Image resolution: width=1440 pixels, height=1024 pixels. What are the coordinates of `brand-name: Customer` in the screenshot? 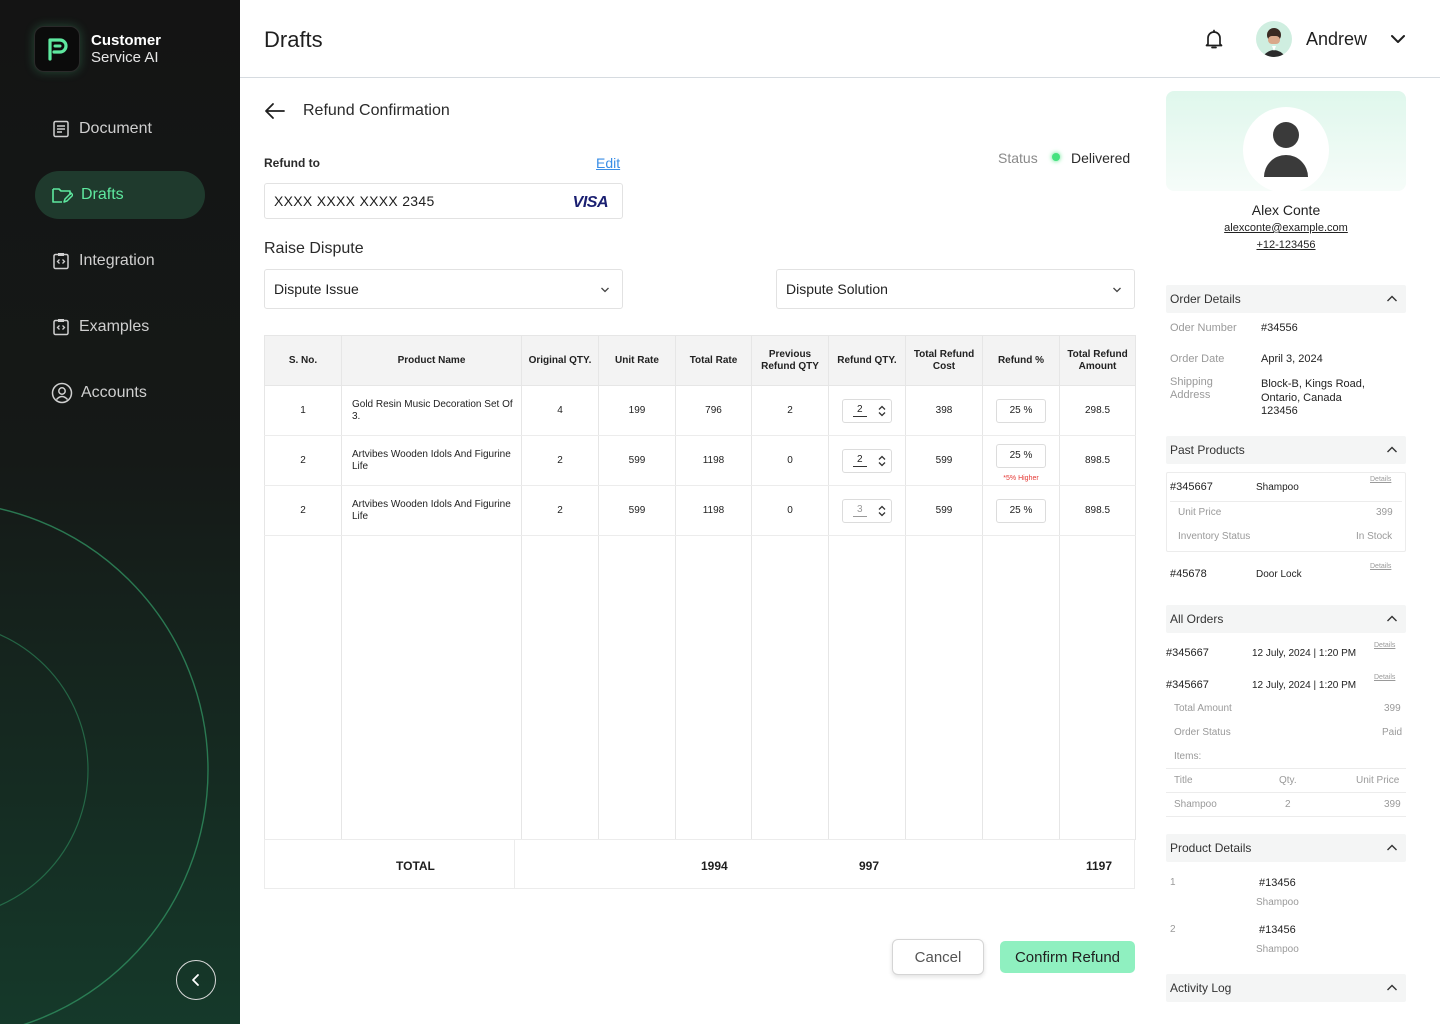 It's located at (126, 40).